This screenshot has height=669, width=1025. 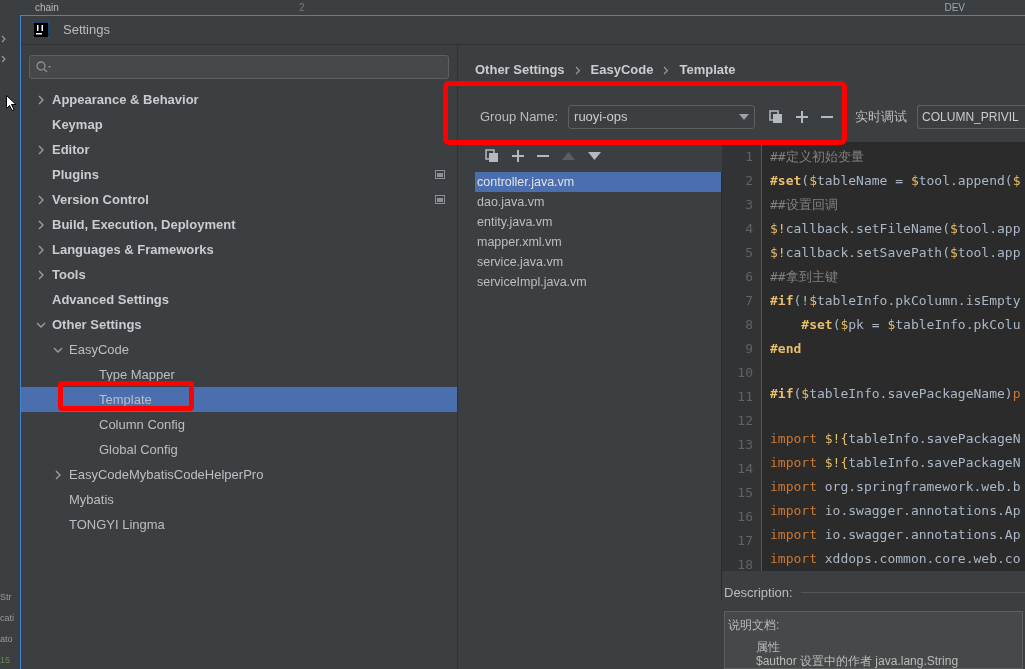 I want to click on dropdown-arrow-icon, so click(x=744, y=117).